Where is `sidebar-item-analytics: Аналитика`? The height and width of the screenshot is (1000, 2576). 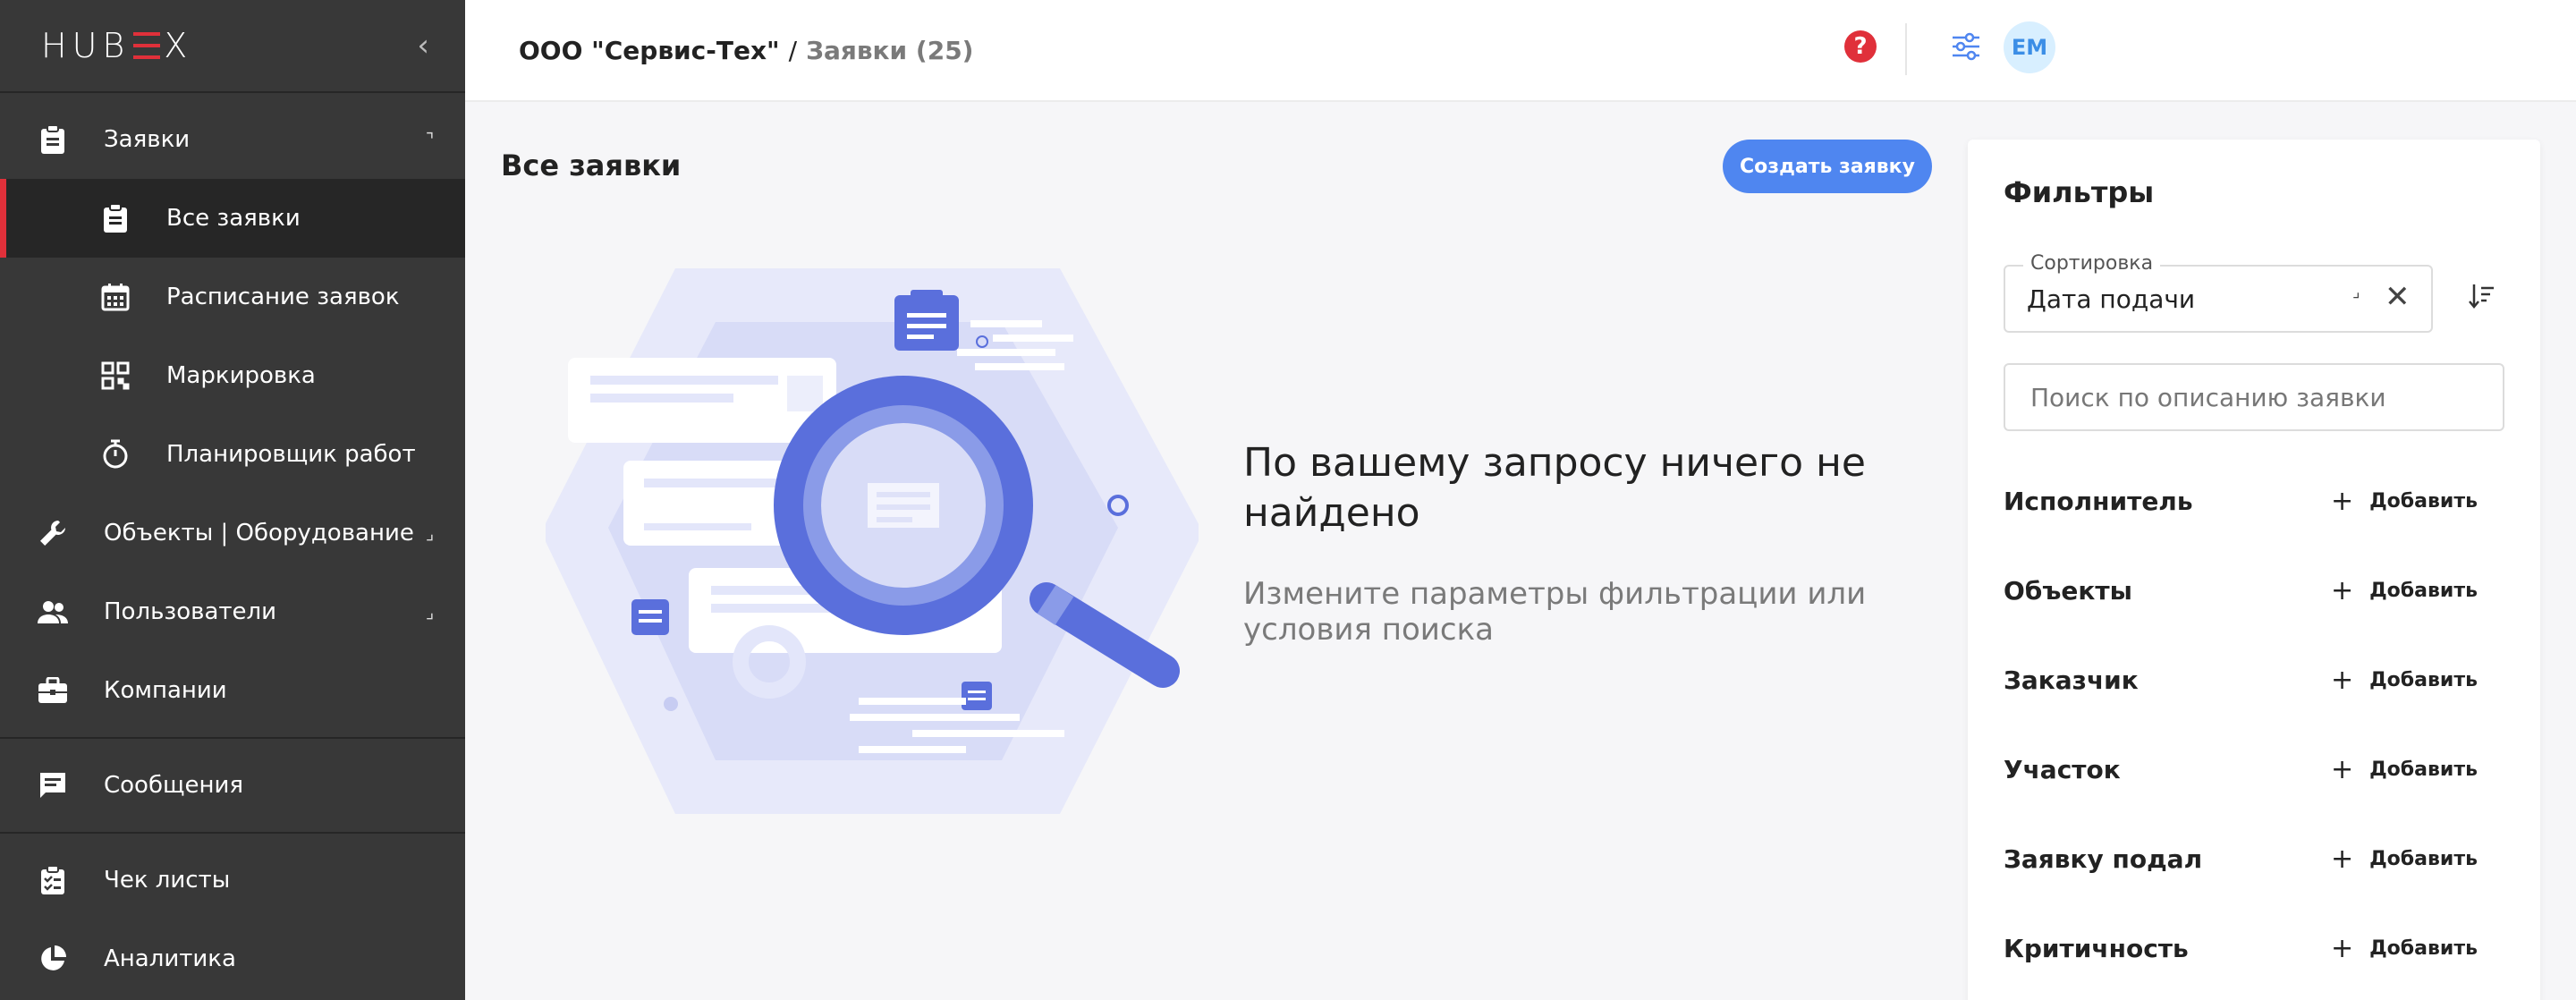
sidebar-item-analytics: Аналитика is located at coordinates (232, 958).